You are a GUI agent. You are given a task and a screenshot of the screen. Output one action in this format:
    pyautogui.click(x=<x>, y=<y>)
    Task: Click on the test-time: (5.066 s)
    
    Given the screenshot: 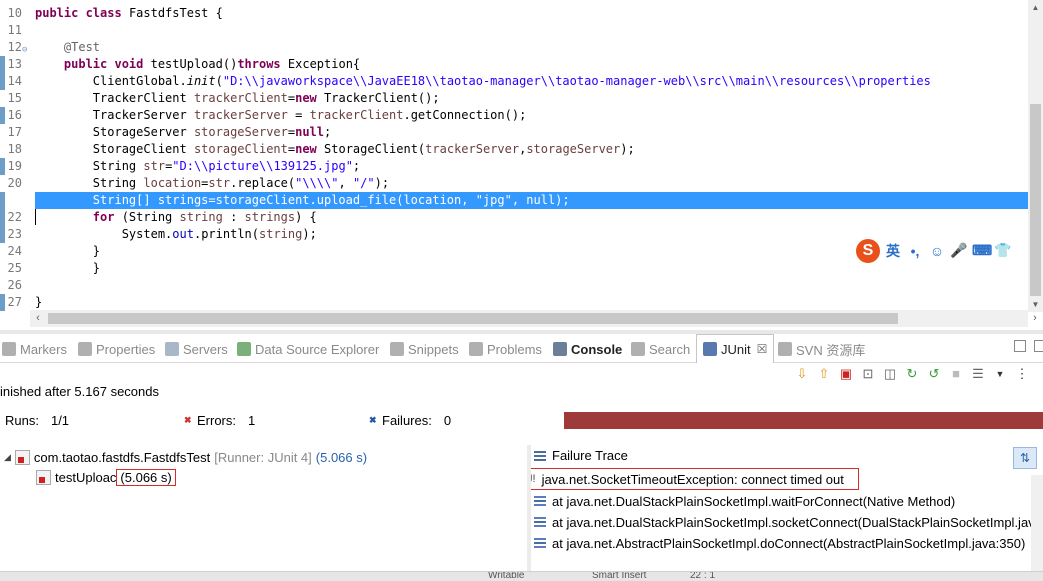 What is the action you would take?
    pyautogui.click(x=146, y=477)
    